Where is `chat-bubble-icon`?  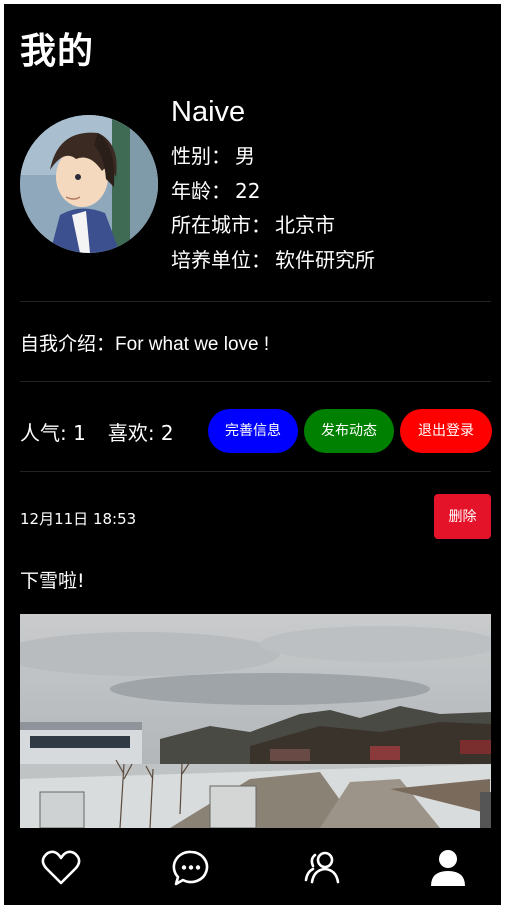 chat-bubble-icon is located at coordinates (191, 868).